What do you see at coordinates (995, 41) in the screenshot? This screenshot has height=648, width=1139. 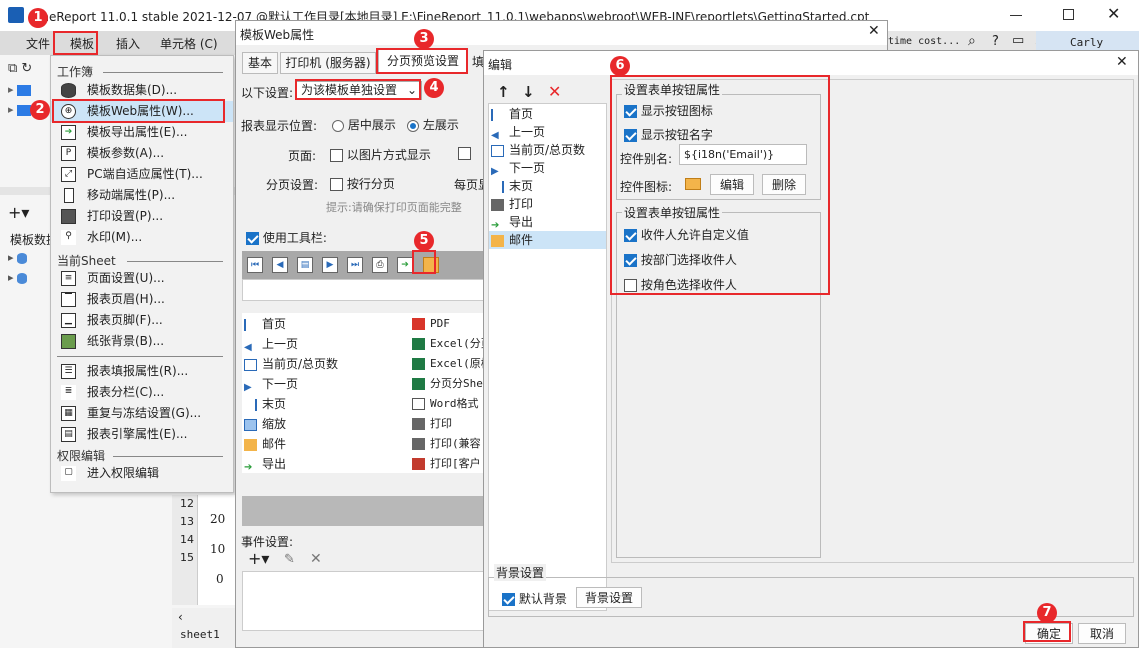 I see `help-icon: ?` at bounding box center [995, 41].